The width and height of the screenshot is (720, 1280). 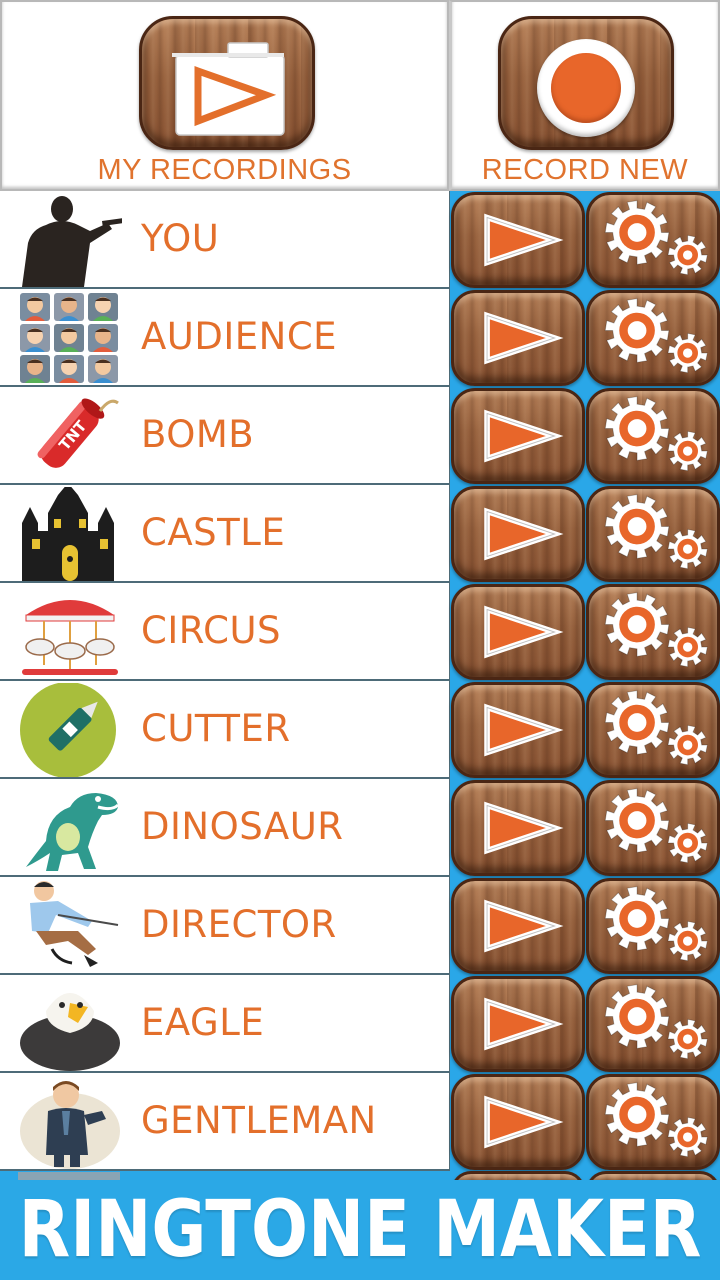 What do you see at coordinates (213, 532) in the screenshot?
I see `sound-label: CASTLE` at bounding box center [213, 532].